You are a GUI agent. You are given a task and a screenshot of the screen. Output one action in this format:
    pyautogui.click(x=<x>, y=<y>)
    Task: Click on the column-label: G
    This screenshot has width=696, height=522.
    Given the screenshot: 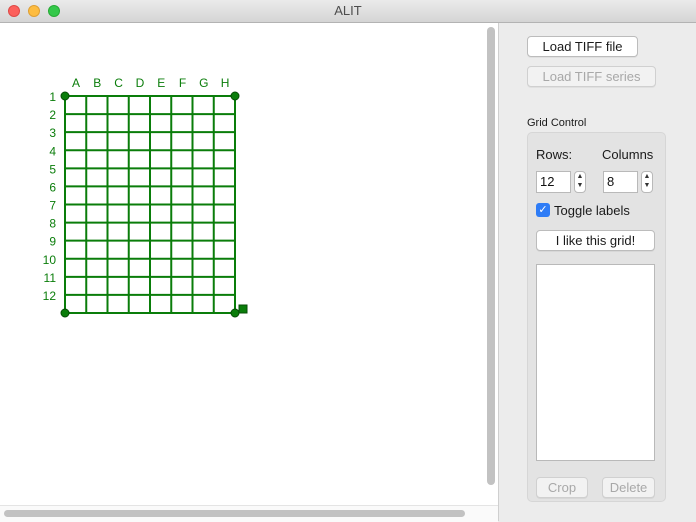 What is the action you would take?
    pyautogui.click(x=203, y=83)
    